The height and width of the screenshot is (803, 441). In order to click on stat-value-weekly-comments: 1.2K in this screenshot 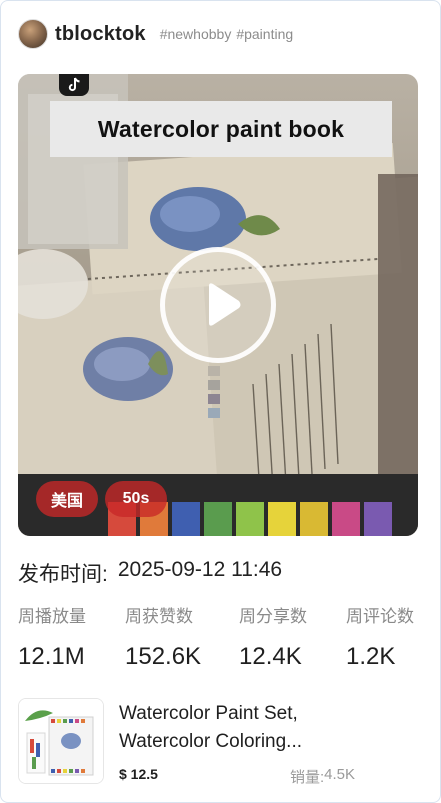, I will do `click(371, 656)`.